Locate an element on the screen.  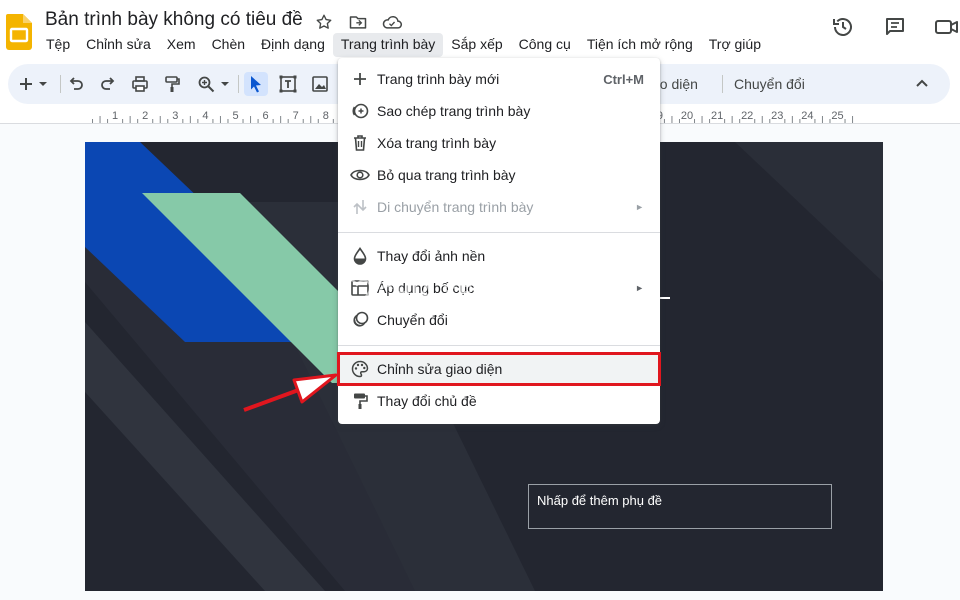
ruler-number: 20 is located at coordinates (687, 116).